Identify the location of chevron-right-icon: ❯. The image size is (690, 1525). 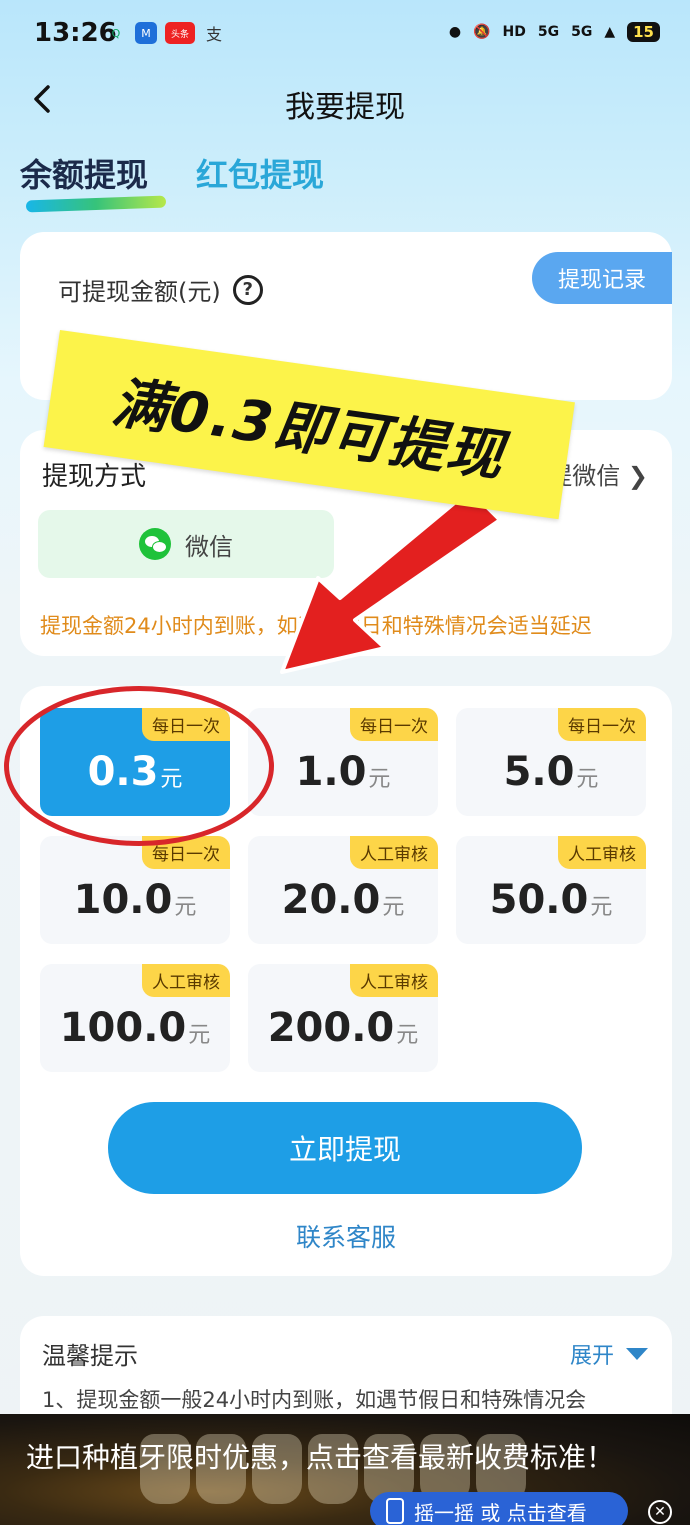
(637, 476).